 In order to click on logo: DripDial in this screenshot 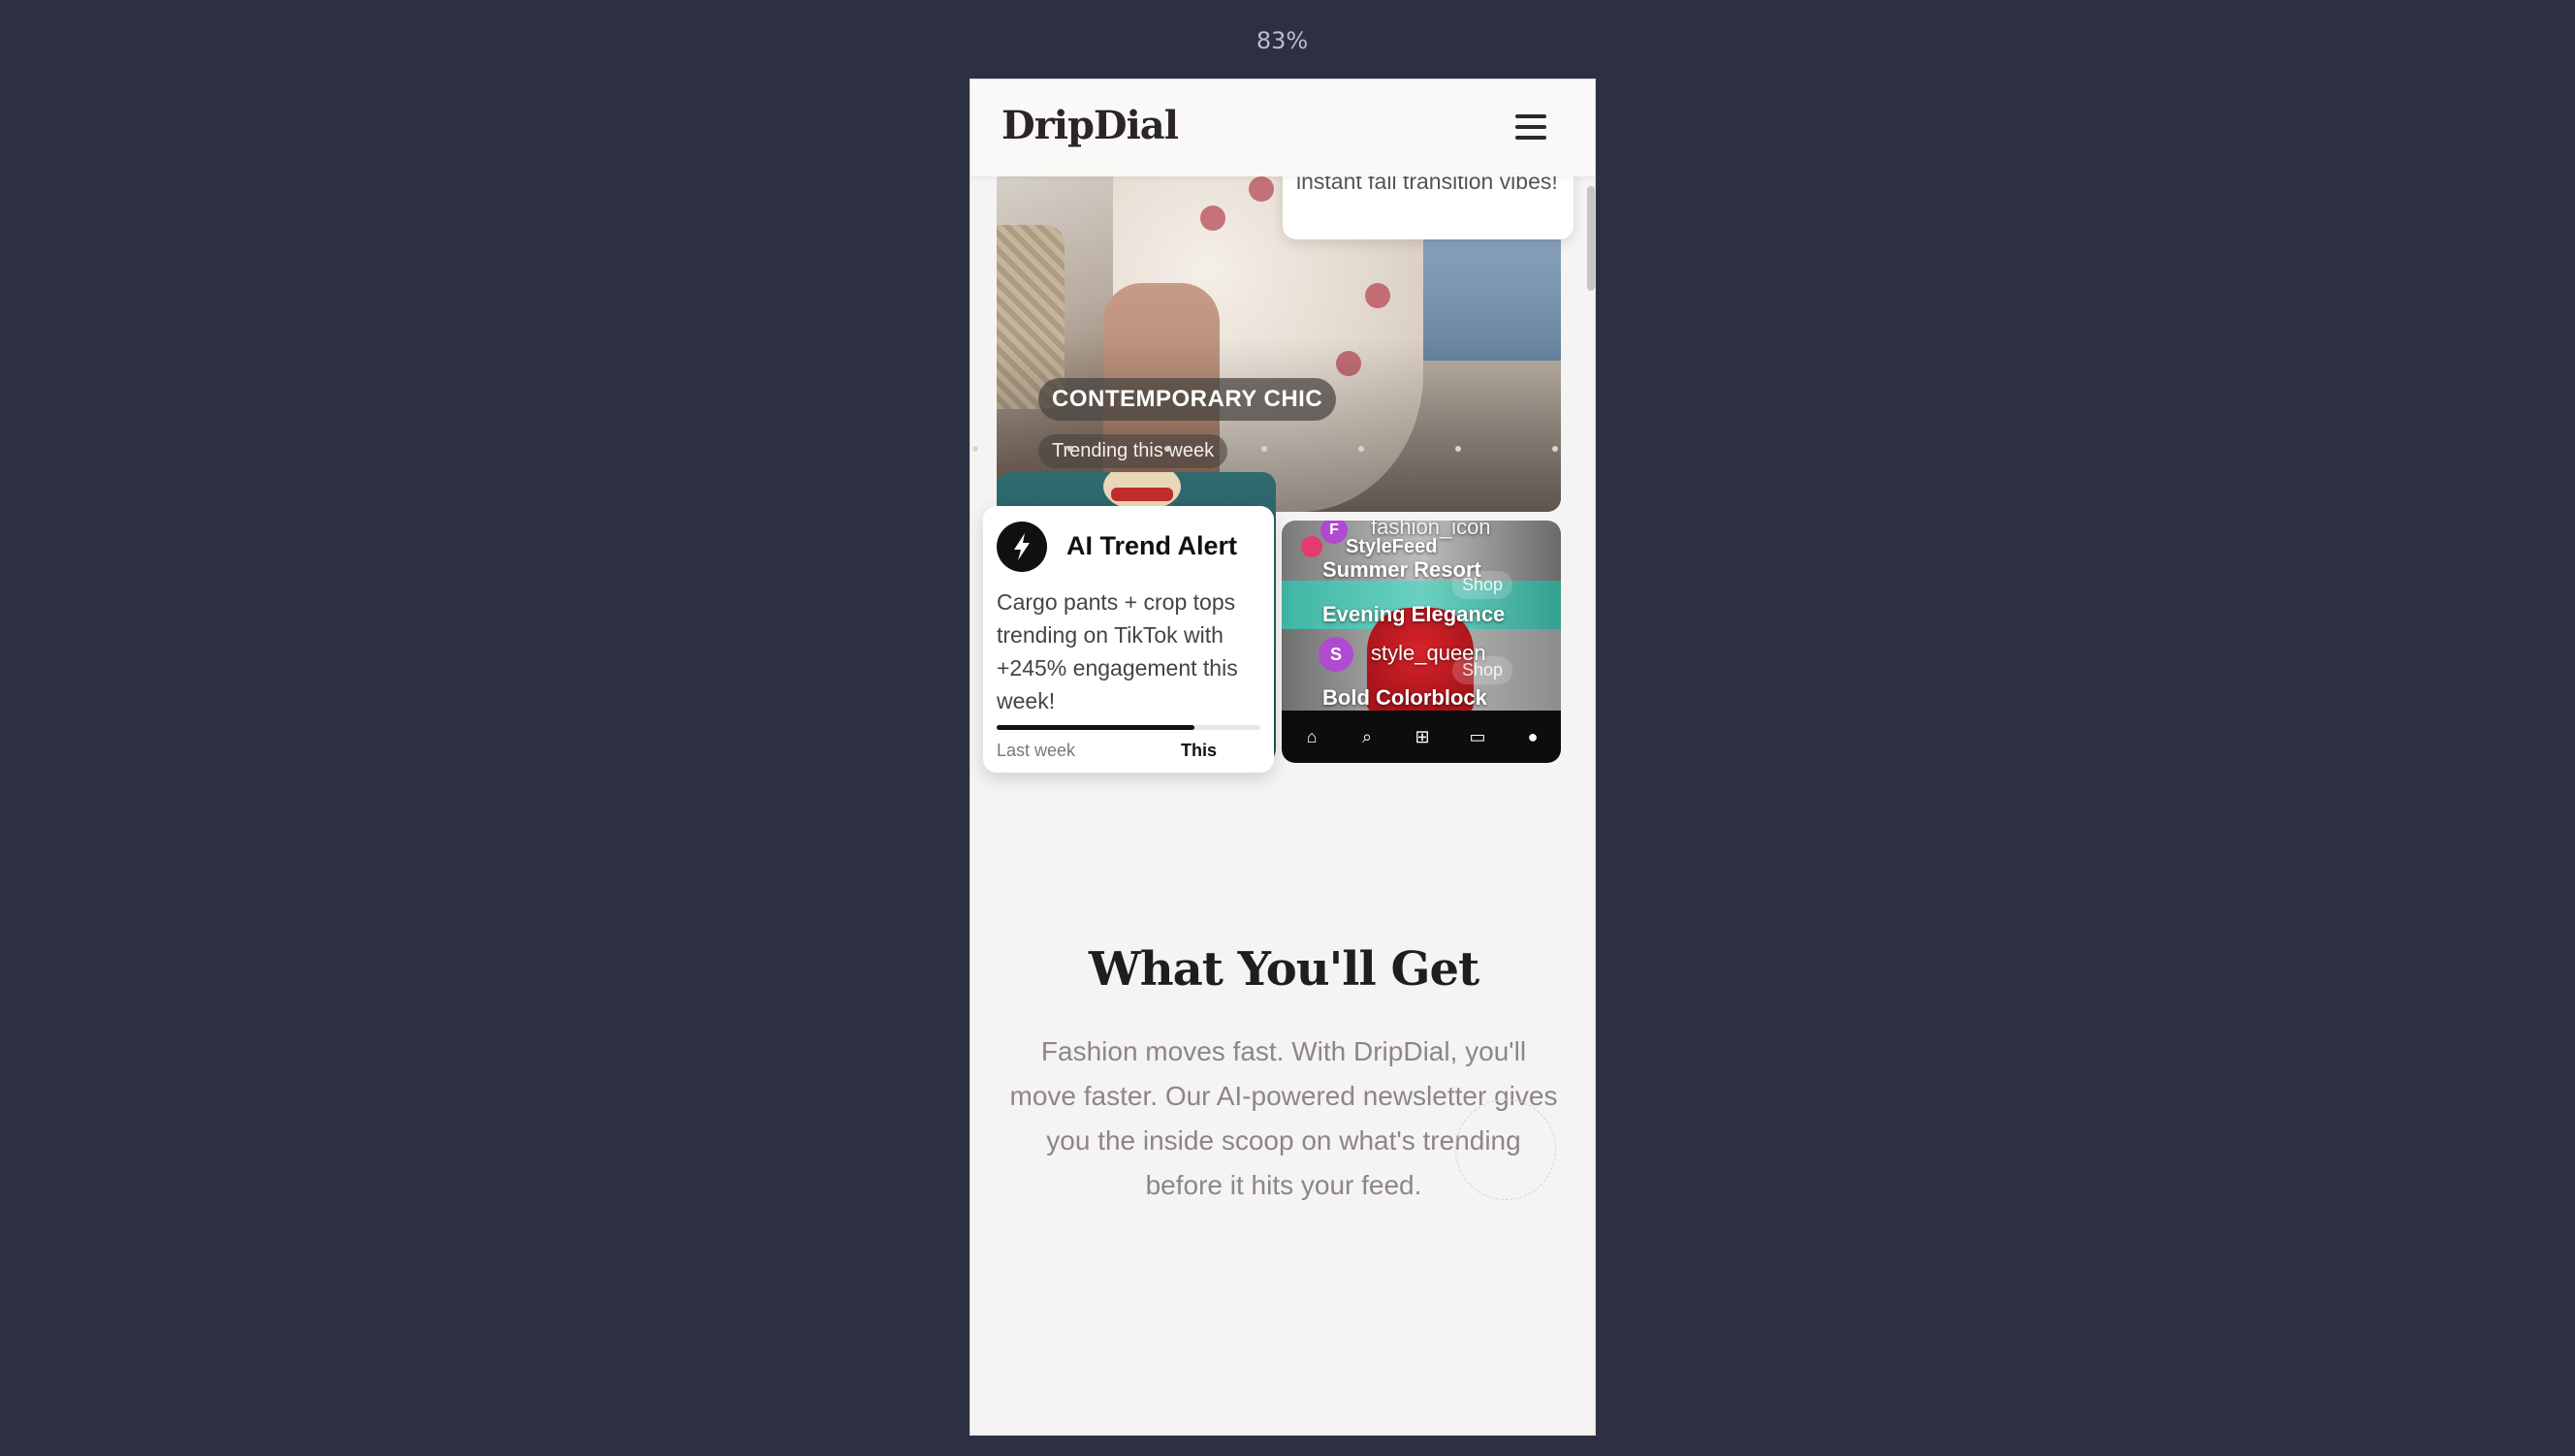, I will do `click(1090, 126)`.